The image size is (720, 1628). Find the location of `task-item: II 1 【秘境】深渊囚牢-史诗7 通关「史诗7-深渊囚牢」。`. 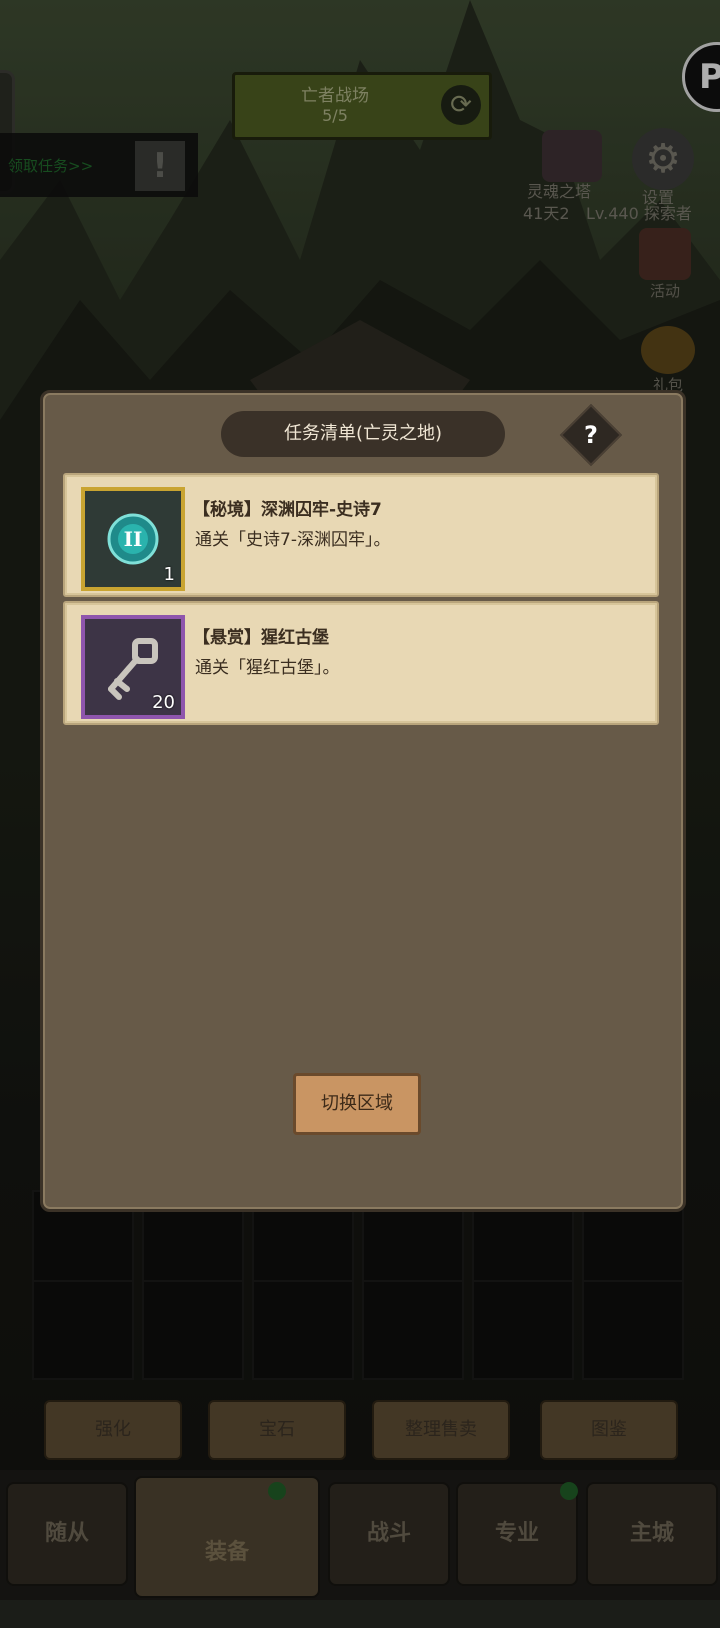

task-item: II 1 【秘境】深渊囚牢-史诗7 通关「史诗7-深渊囚牢」。 is located at coordinates (361, 535).